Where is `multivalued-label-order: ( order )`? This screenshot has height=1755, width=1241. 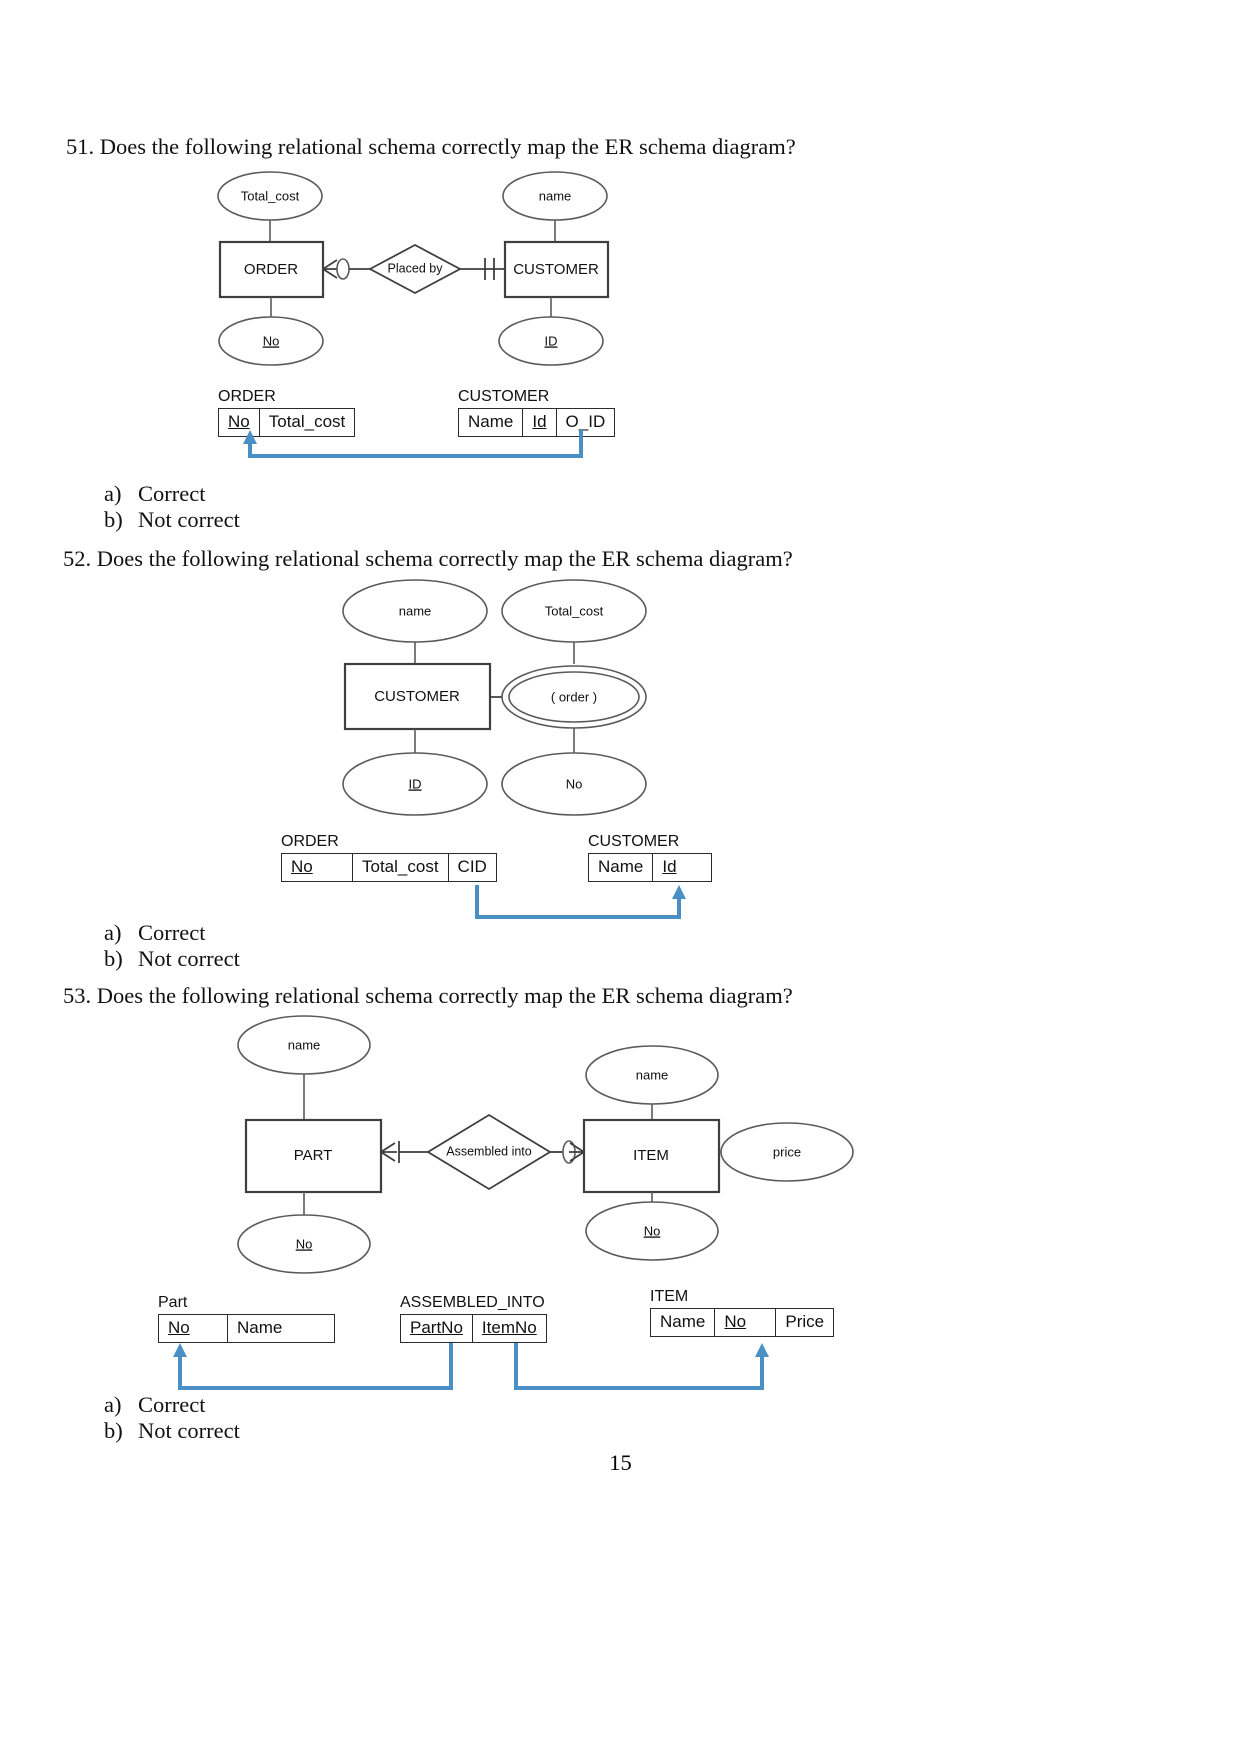 multivalued-label-order: ( order ) is located at coordinates (574, 696).